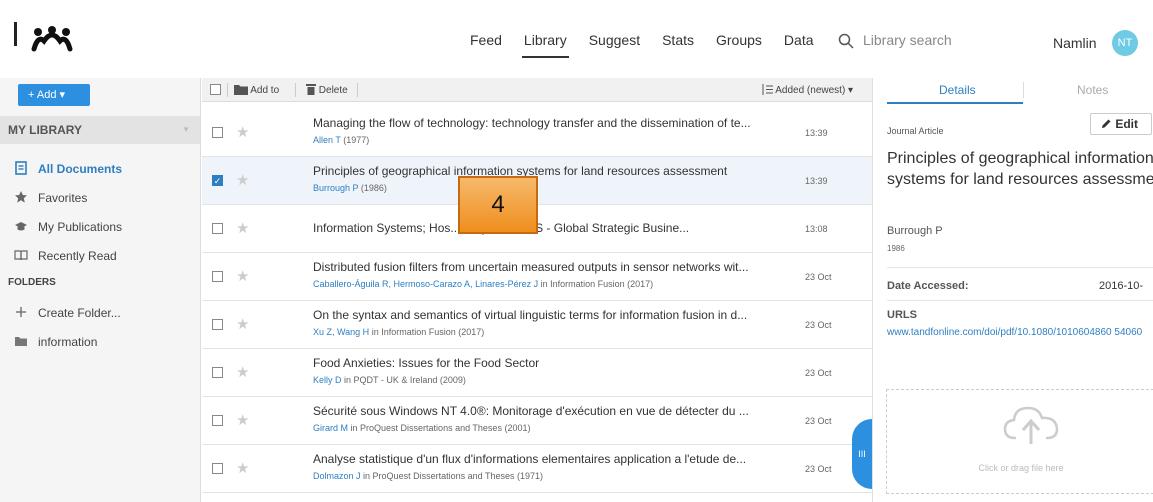 Image resolution: width=1153 pixels, height=502 pixels. I want to click on panel-collapse-handle: III, so click(862, 454).